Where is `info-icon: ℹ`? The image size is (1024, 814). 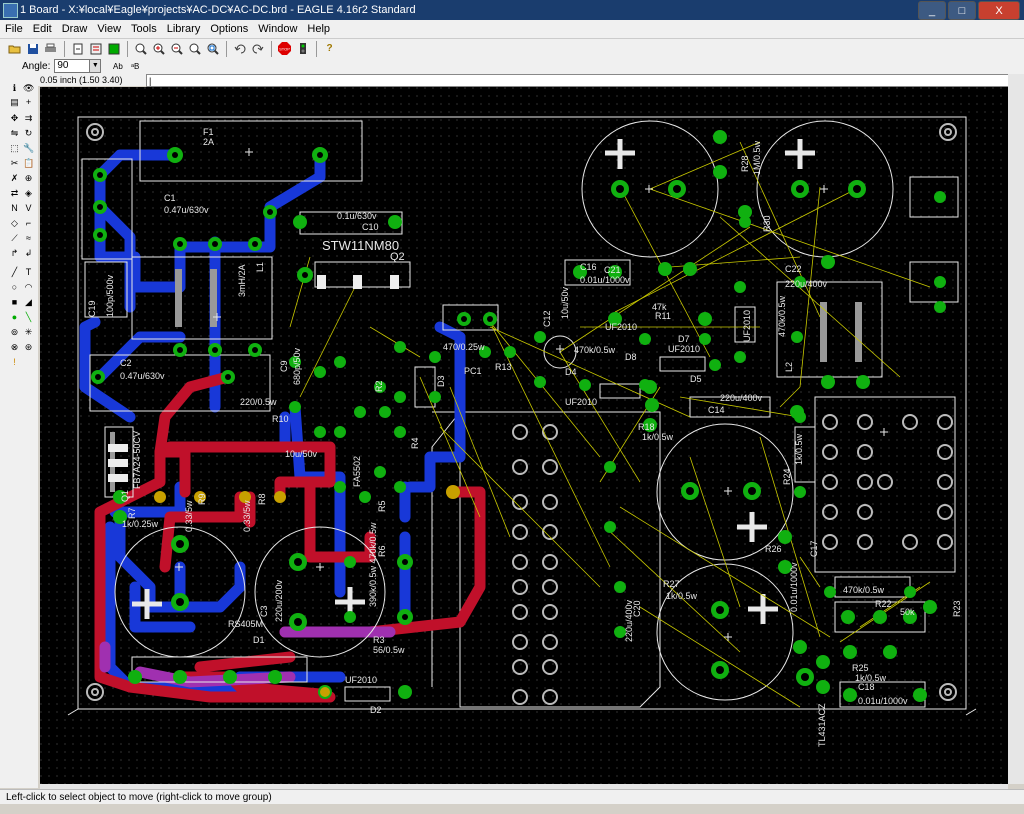 info-icon: ℹ is located at coordinates (14, 88).